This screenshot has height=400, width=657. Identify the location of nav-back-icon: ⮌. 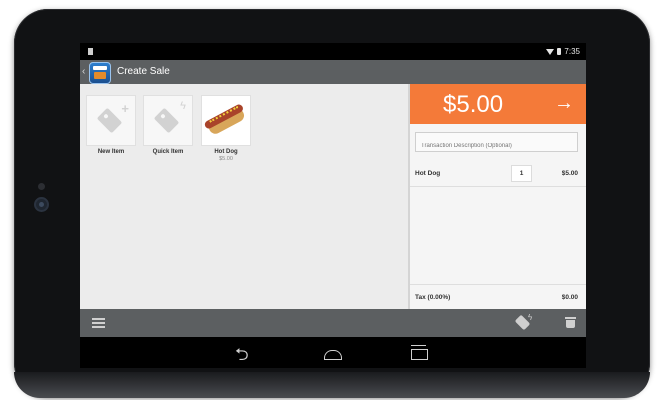
(242, 355).